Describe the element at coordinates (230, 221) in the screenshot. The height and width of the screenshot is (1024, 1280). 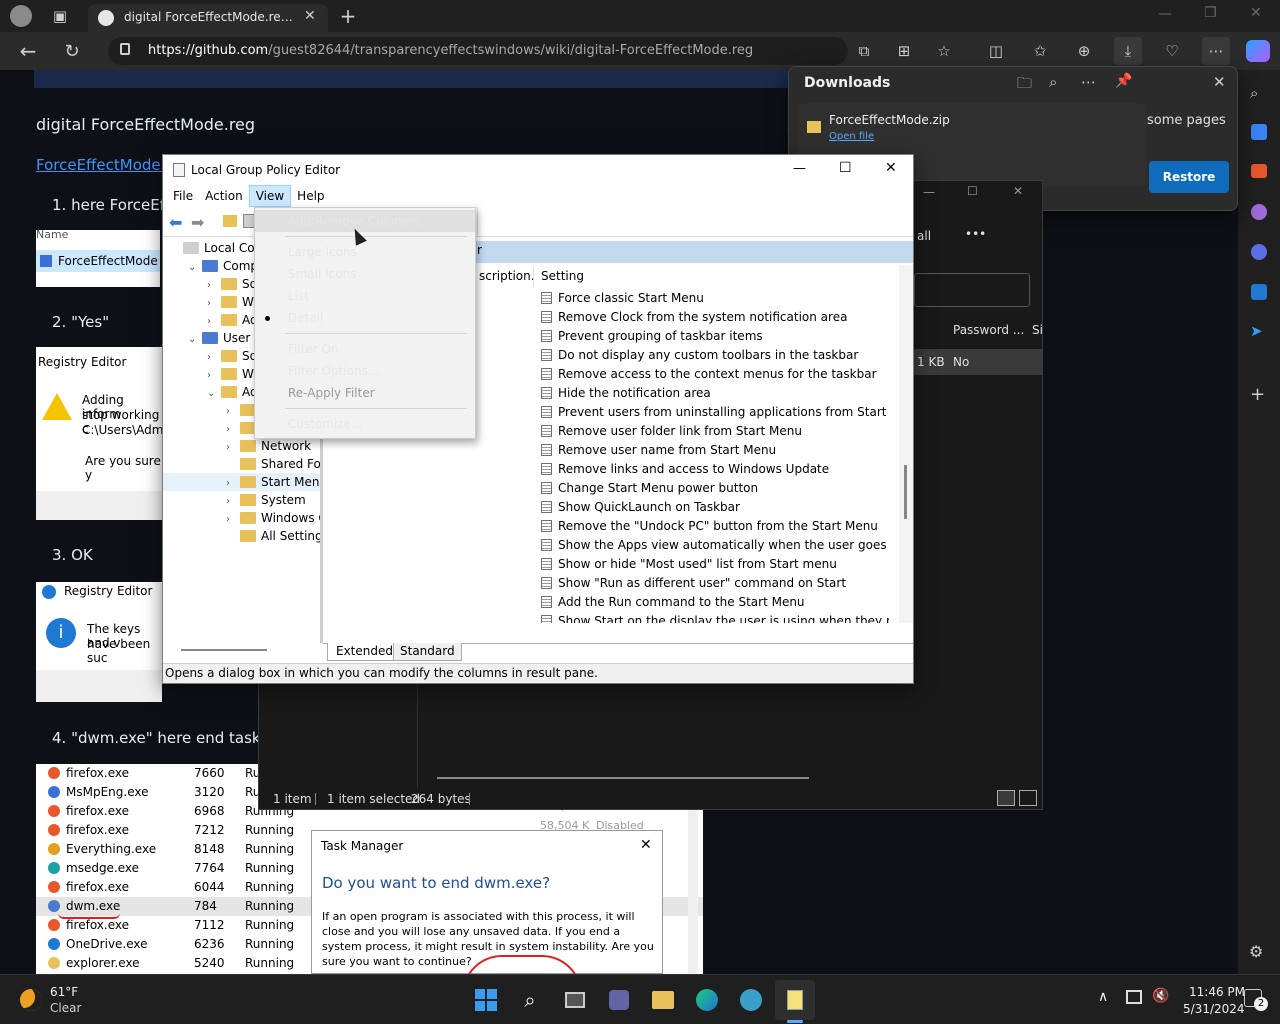
I see `gpedit-up-folder-icon` at that location.